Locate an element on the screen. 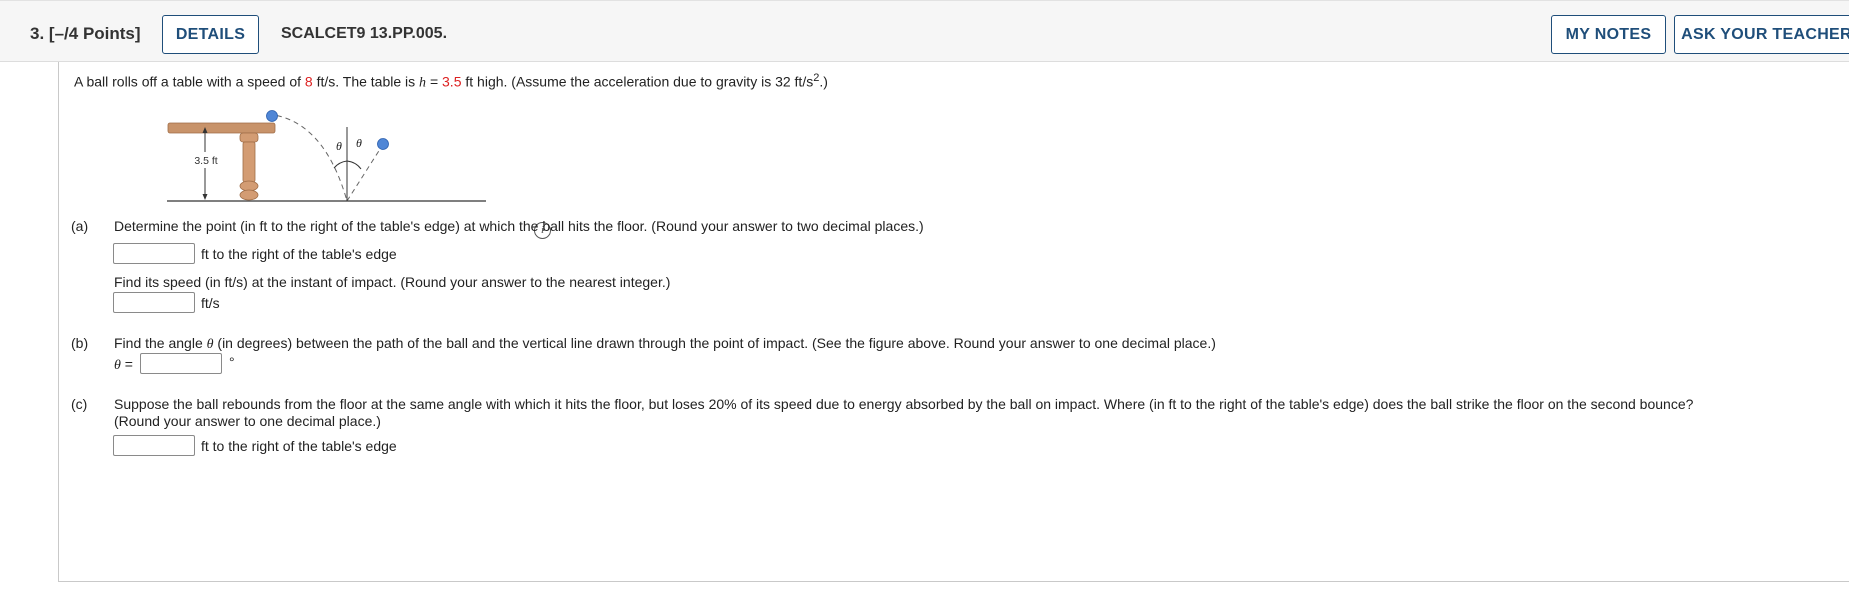 The height and width of the screenshot is (597, 1849). part-b-answer-input is located at coordinates (181, 363).